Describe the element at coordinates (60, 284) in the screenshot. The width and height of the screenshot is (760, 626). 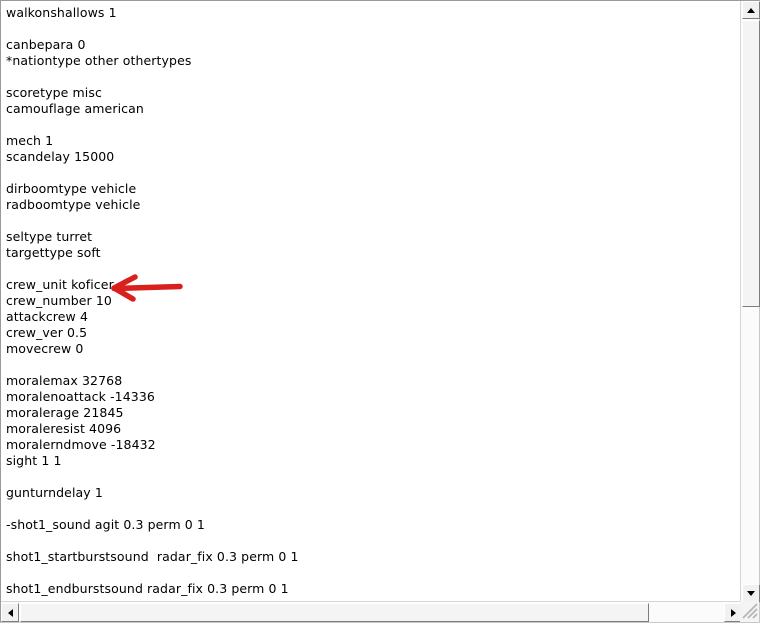
I see `config-line: crew_unit koficer` at that location.